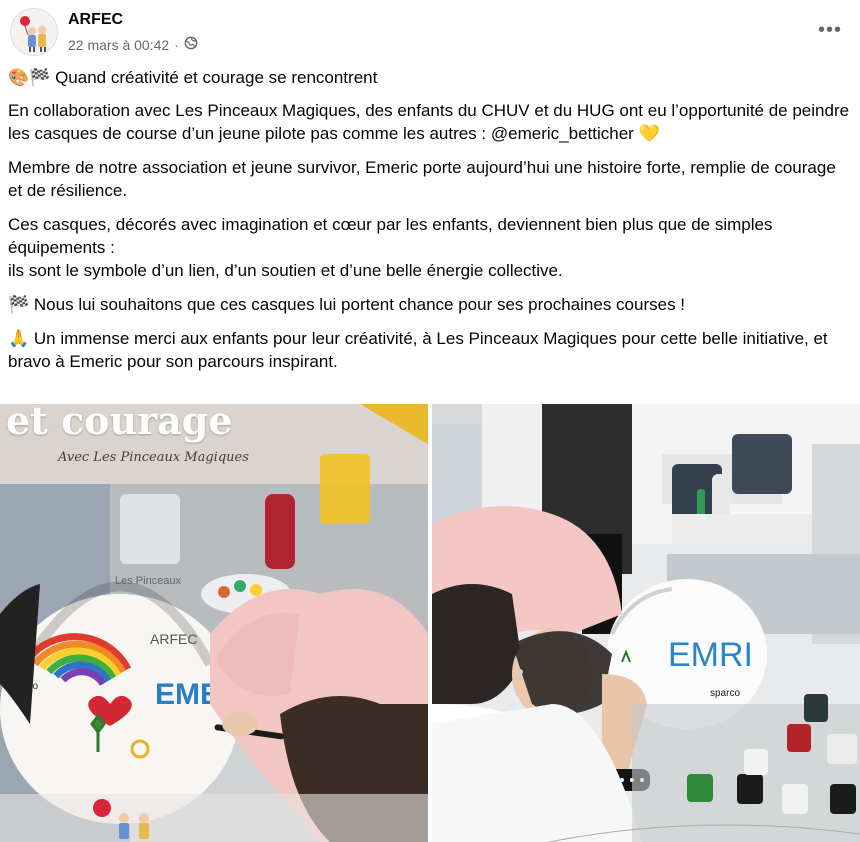 This screenshot has height=842, width=860. Describe the element at coordinates (153, 457) in the screenshot. I see `left-overlay-subtitle: Avec Les Pinceaux Magiques` at that location.